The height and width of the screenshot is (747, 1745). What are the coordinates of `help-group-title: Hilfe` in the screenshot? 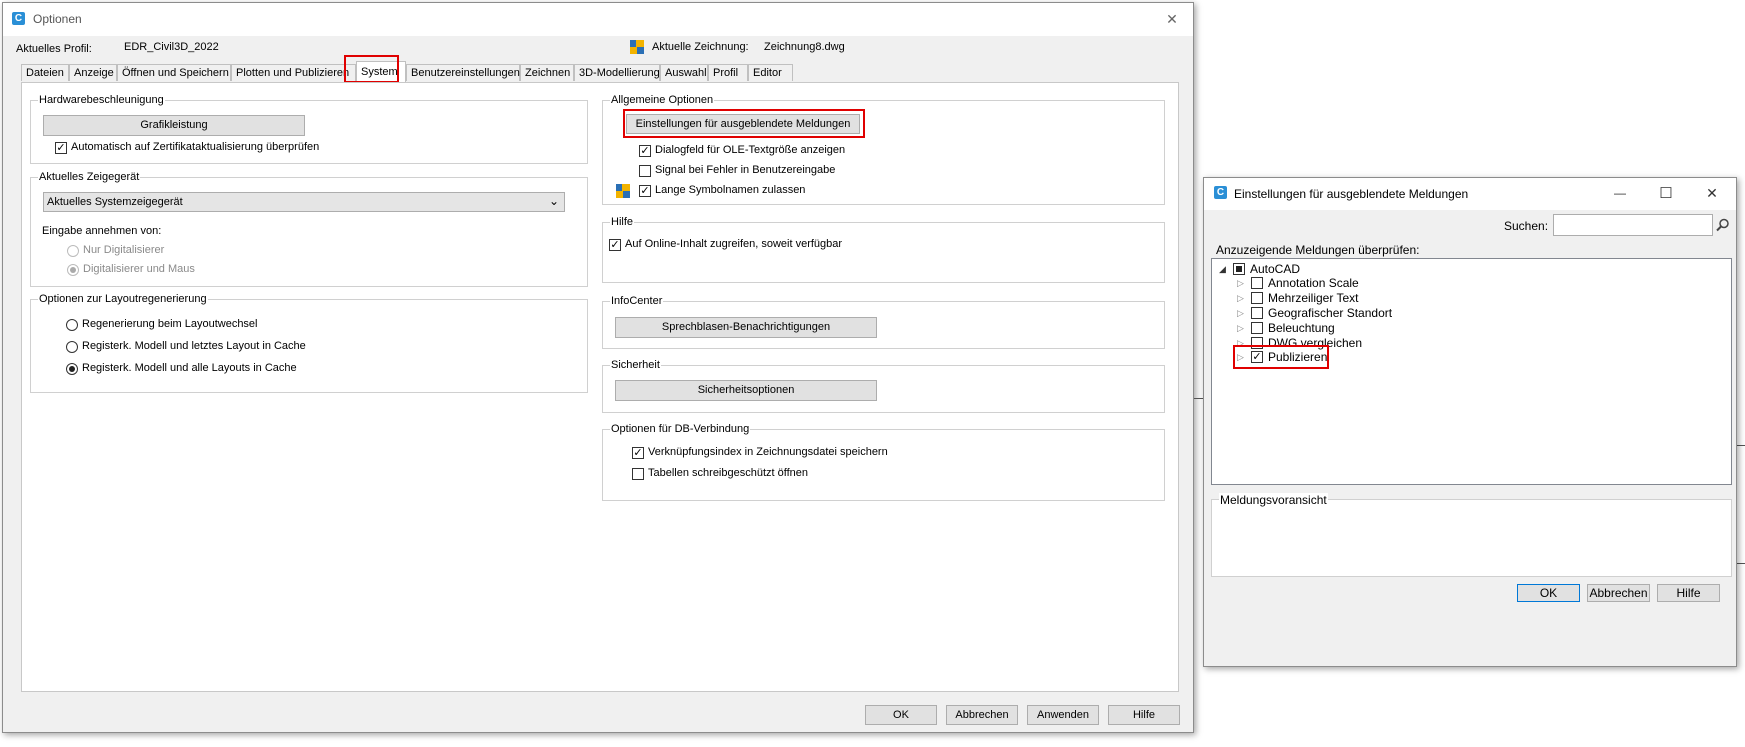 It's located at (622, 222).